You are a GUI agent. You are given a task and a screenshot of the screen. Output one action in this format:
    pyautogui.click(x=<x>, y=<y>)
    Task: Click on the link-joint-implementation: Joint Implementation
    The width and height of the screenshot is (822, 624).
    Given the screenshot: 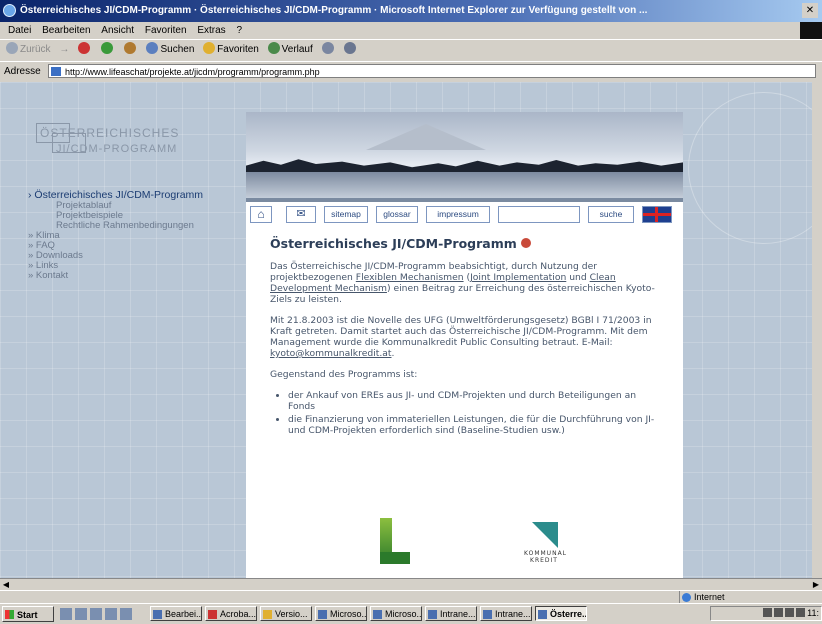 What is the action you would take?
    pyautogui.click(x=518, y=277)
    